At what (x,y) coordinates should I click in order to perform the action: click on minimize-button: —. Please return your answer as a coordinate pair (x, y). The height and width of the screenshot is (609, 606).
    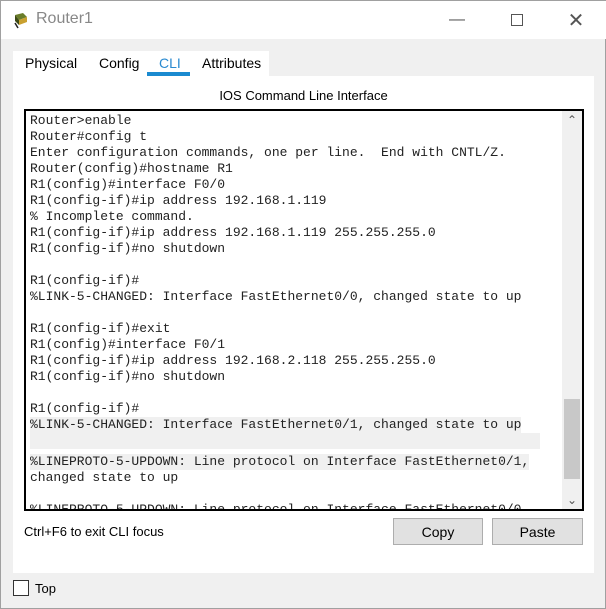
    Looking at the image, I should click on (457, 20).